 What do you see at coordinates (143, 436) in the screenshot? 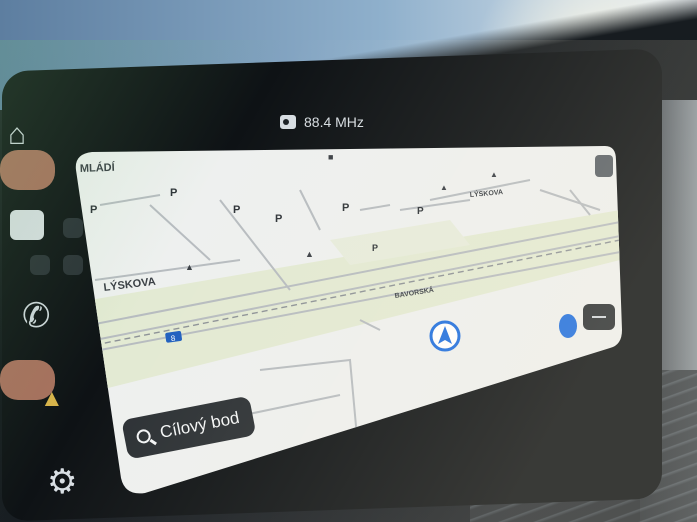
I see `search-icon` at bounding box center [143, 436].